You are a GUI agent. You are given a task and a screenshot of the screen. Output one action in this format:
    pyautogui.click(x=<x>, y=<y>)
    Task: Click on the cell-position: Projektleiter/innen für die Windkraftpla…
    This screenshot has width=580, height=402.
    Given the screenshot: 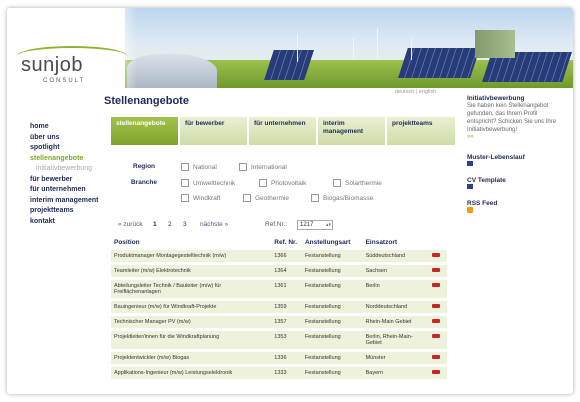 What is the action you would take?
    pyautogui.click(x=191, y=340)
    